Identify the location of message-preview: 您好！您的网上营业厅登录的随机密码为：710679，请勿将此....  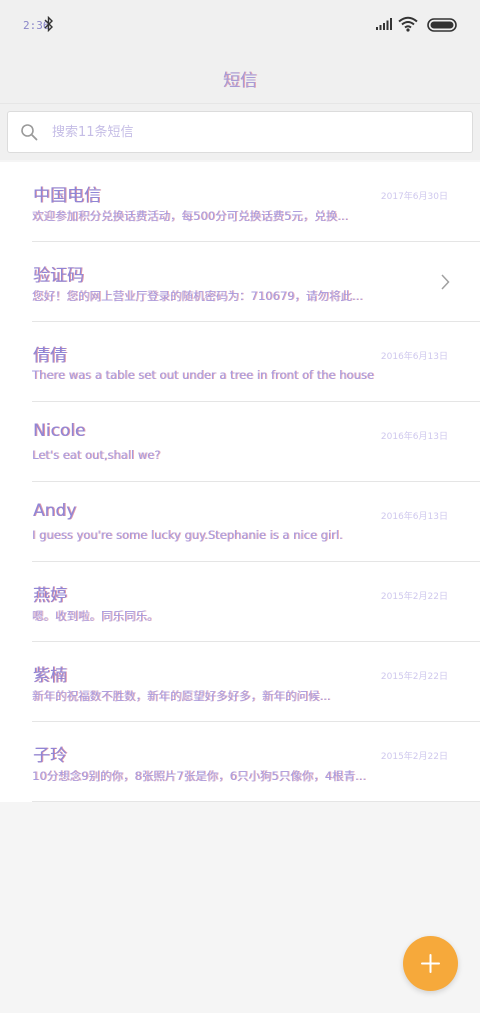
(197, 296).